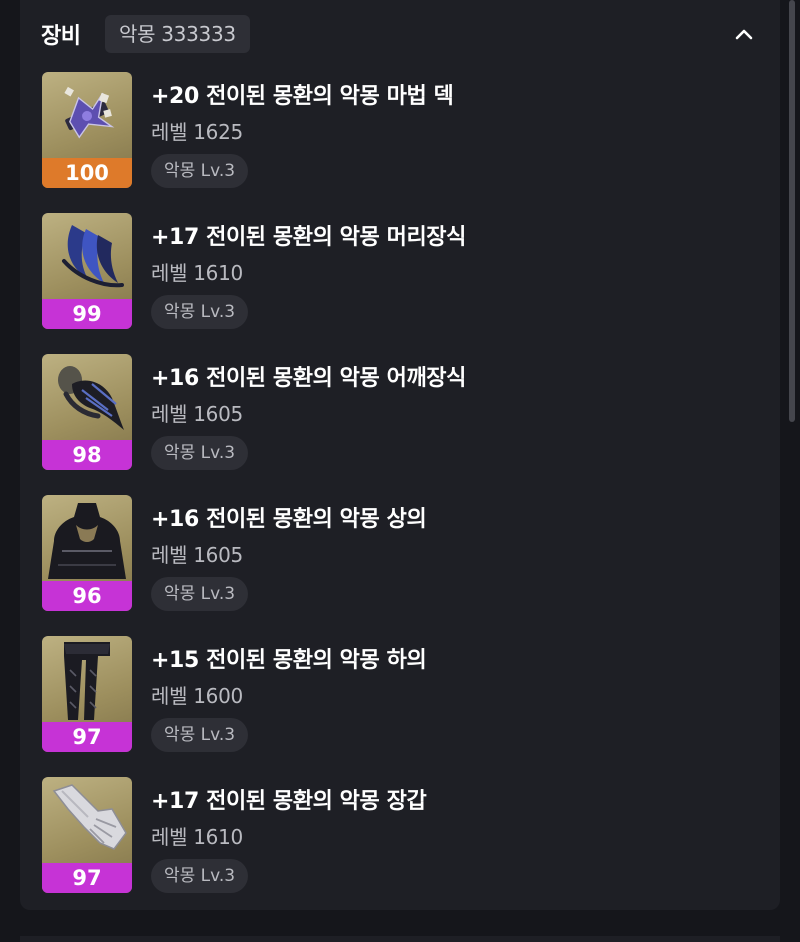 Image resolution: width=800 pixels, height=942 pixels. What do you see at coordinates (289, 658) in the screenshot?
I see `item-name: +15 전이된 몽환의 악몽 하의` at bounding box center [289, 658].